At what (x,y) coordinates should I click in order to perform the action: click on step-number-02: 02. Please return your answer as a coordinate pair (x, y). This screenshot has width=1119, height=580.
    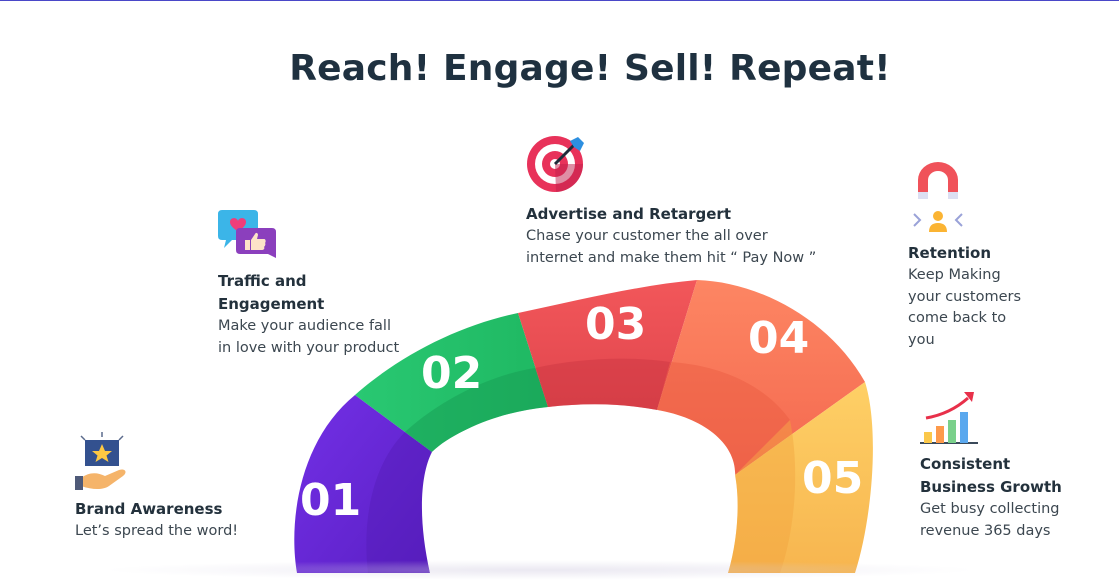
    Looking at the image, I should click on (451, 373).